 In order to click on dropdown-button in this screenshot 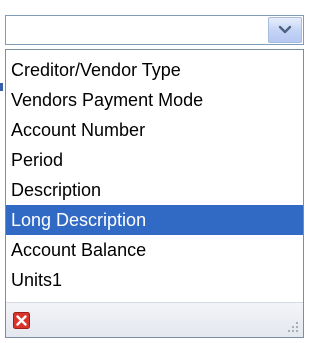, I will do `click(285, 30)`.